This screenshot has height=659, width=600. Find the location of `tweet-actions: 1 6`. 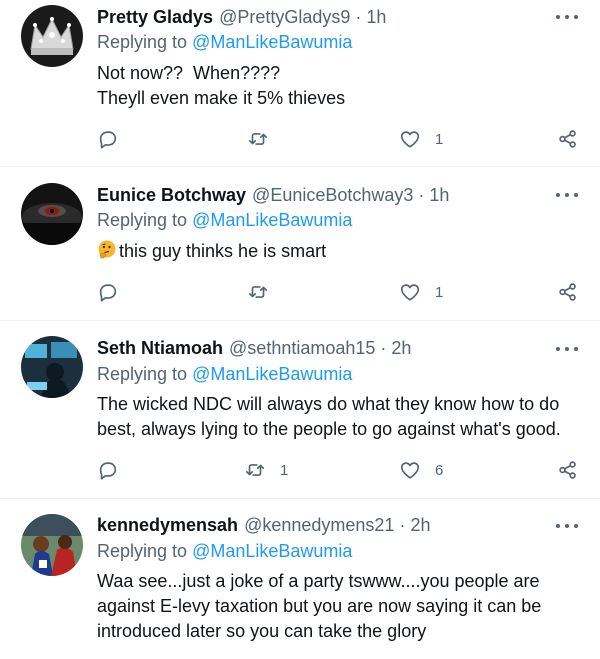

tweet-actions: 1 6 is located at coordinates (342, 470).